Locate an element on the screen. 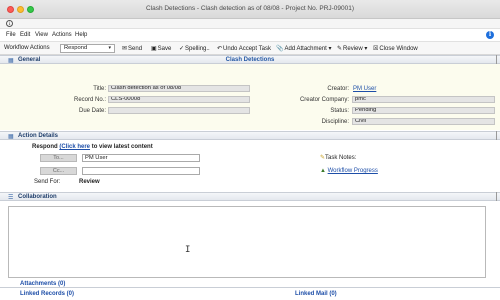 Image resolution: width=500 pixels, height=300 pixels. to-field: PM User is located at coordinates (141, 158).